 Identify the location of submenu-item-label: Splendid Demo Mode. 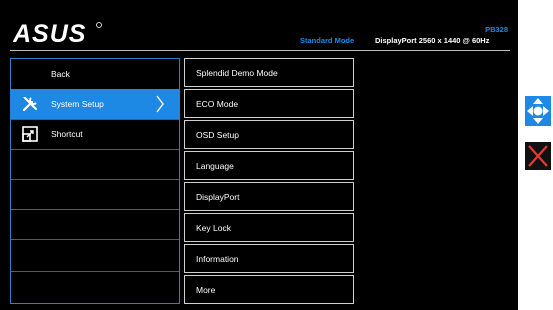
(237, 72).